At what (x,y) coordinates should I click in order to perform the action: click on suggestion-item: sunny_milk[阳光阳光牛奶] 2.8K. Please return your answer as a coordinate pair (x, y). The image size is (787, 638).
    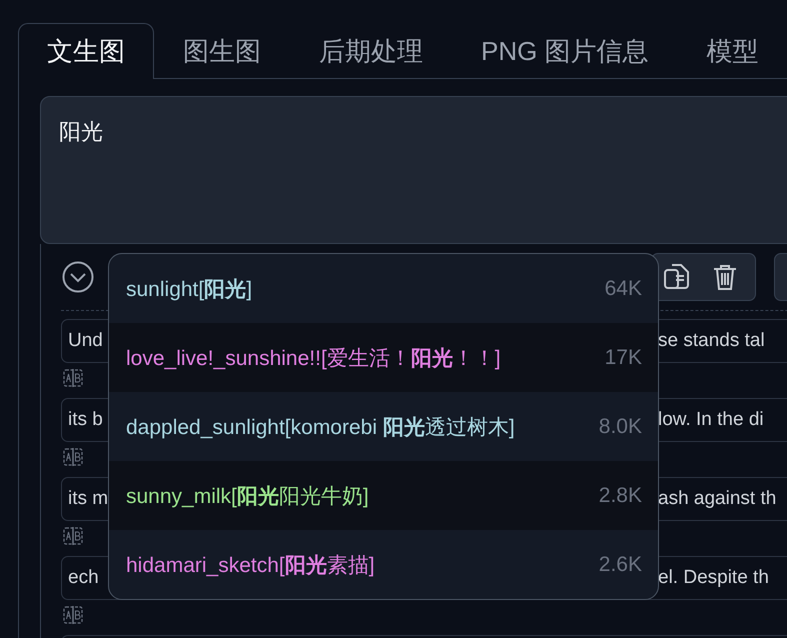
    Looking at the image, I should click on (383, 495).